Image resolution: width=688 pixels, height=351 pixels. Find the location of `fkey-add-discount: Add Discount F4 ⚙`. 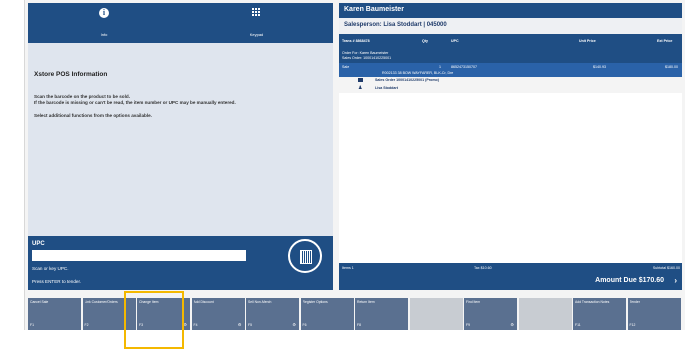

fkey-add-discount: Add Discount F4 ⚙ is located at coordinates (218, 314).